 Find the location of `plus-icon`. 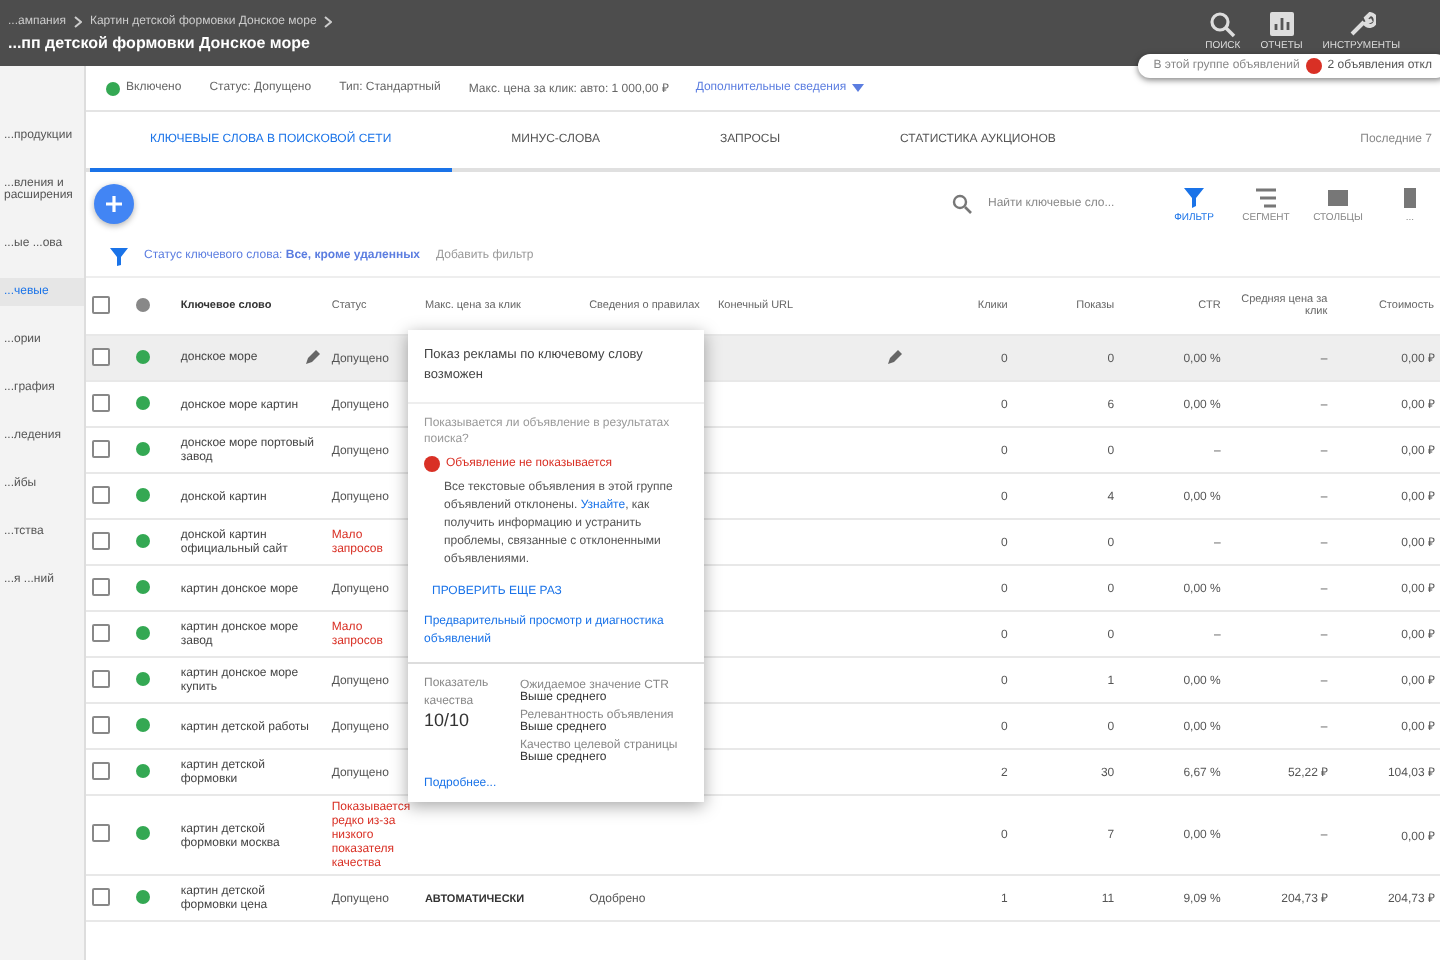

plus-icon is located at coordinates (114, 204).